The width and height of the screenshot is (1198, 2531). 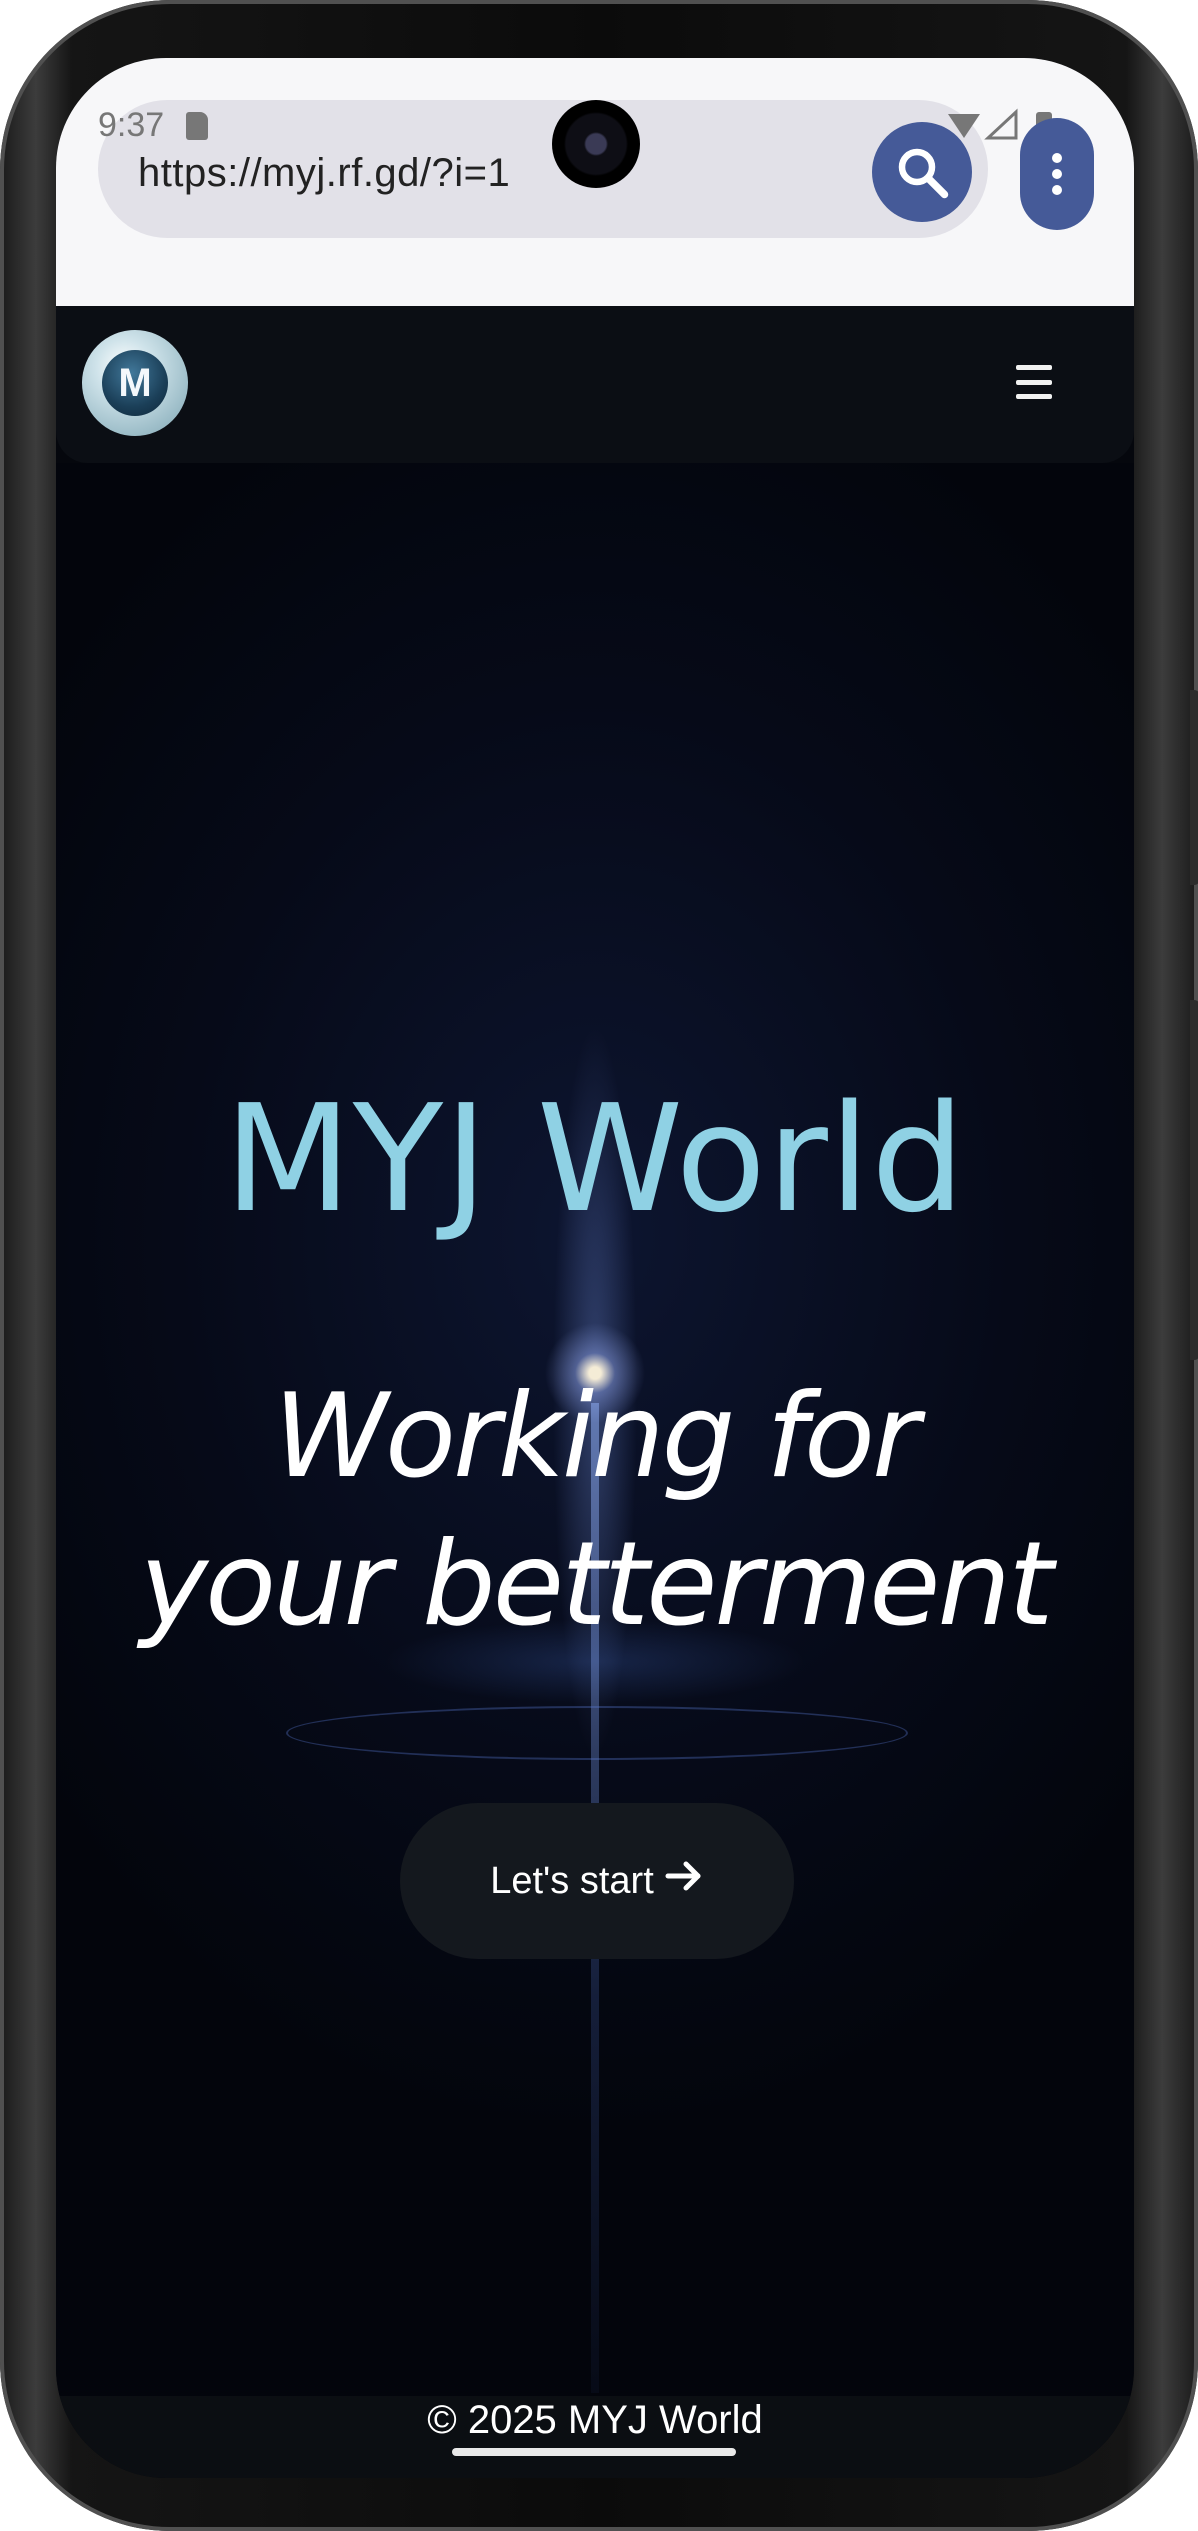 What do you see at coordinates (595, 384) in the screenshot?
I see `site-header: M` at bounding box center [595, 384].